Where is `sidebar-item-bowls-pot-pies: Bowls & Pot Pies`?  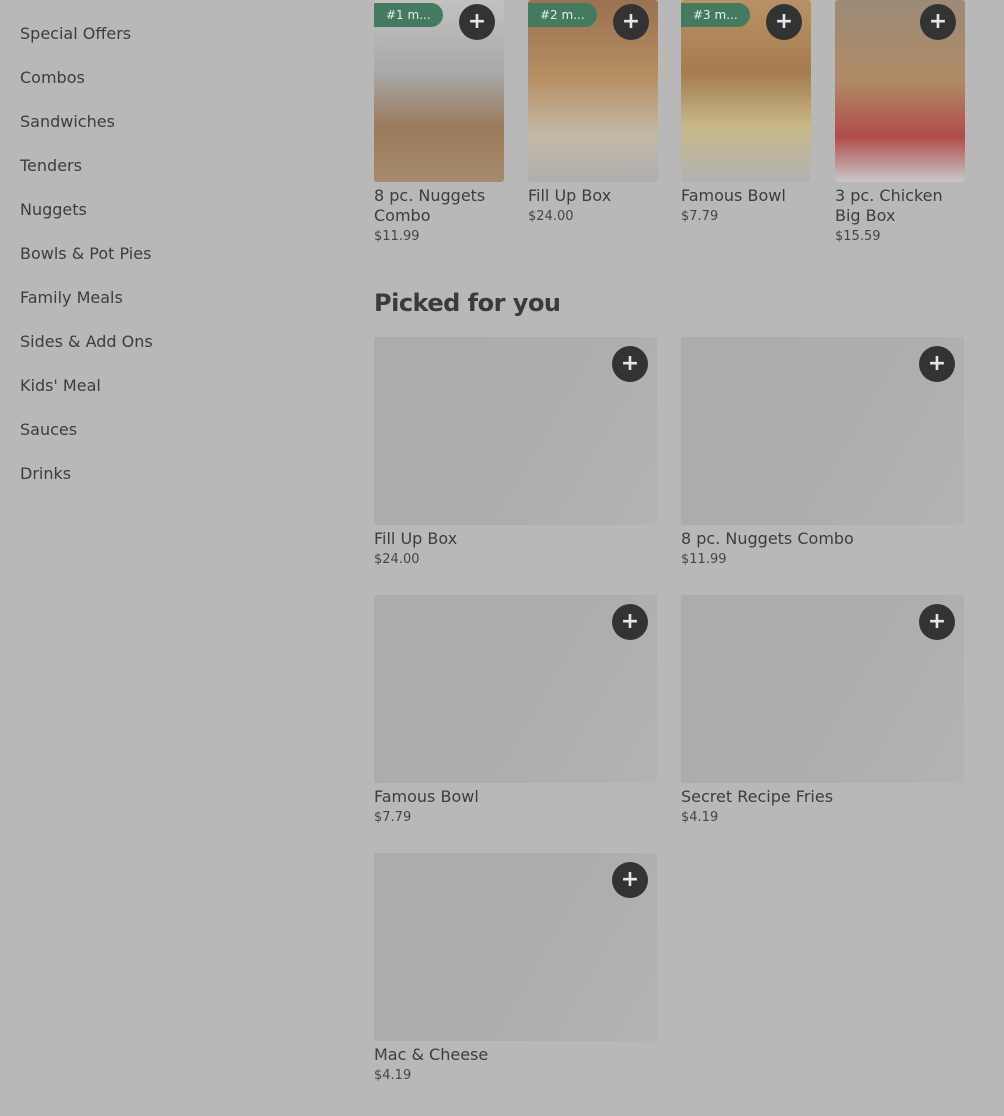
sidebar-item-bowls-pot-pies: Bowls & Pot Pies is located at coordinates (170, 254).